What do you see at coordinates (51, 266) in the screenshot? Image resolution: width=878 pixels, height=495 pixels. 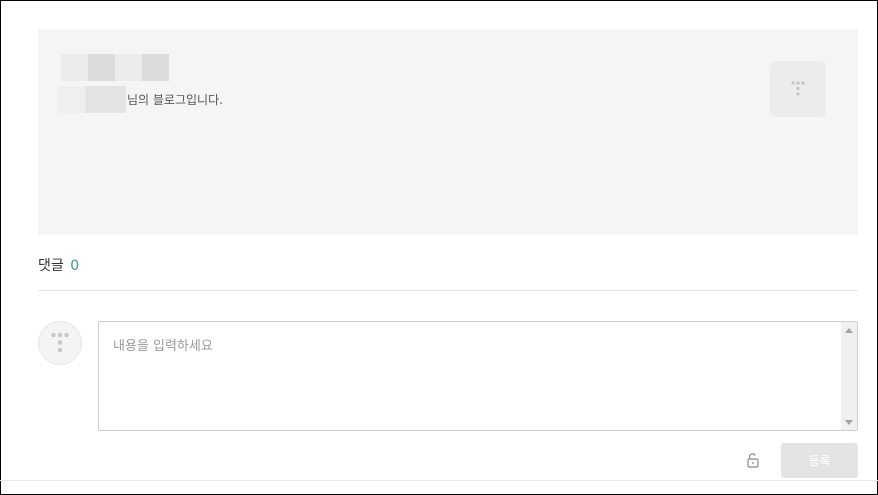 I see `comment-title: 댓글` at bounding box center [51, 266].